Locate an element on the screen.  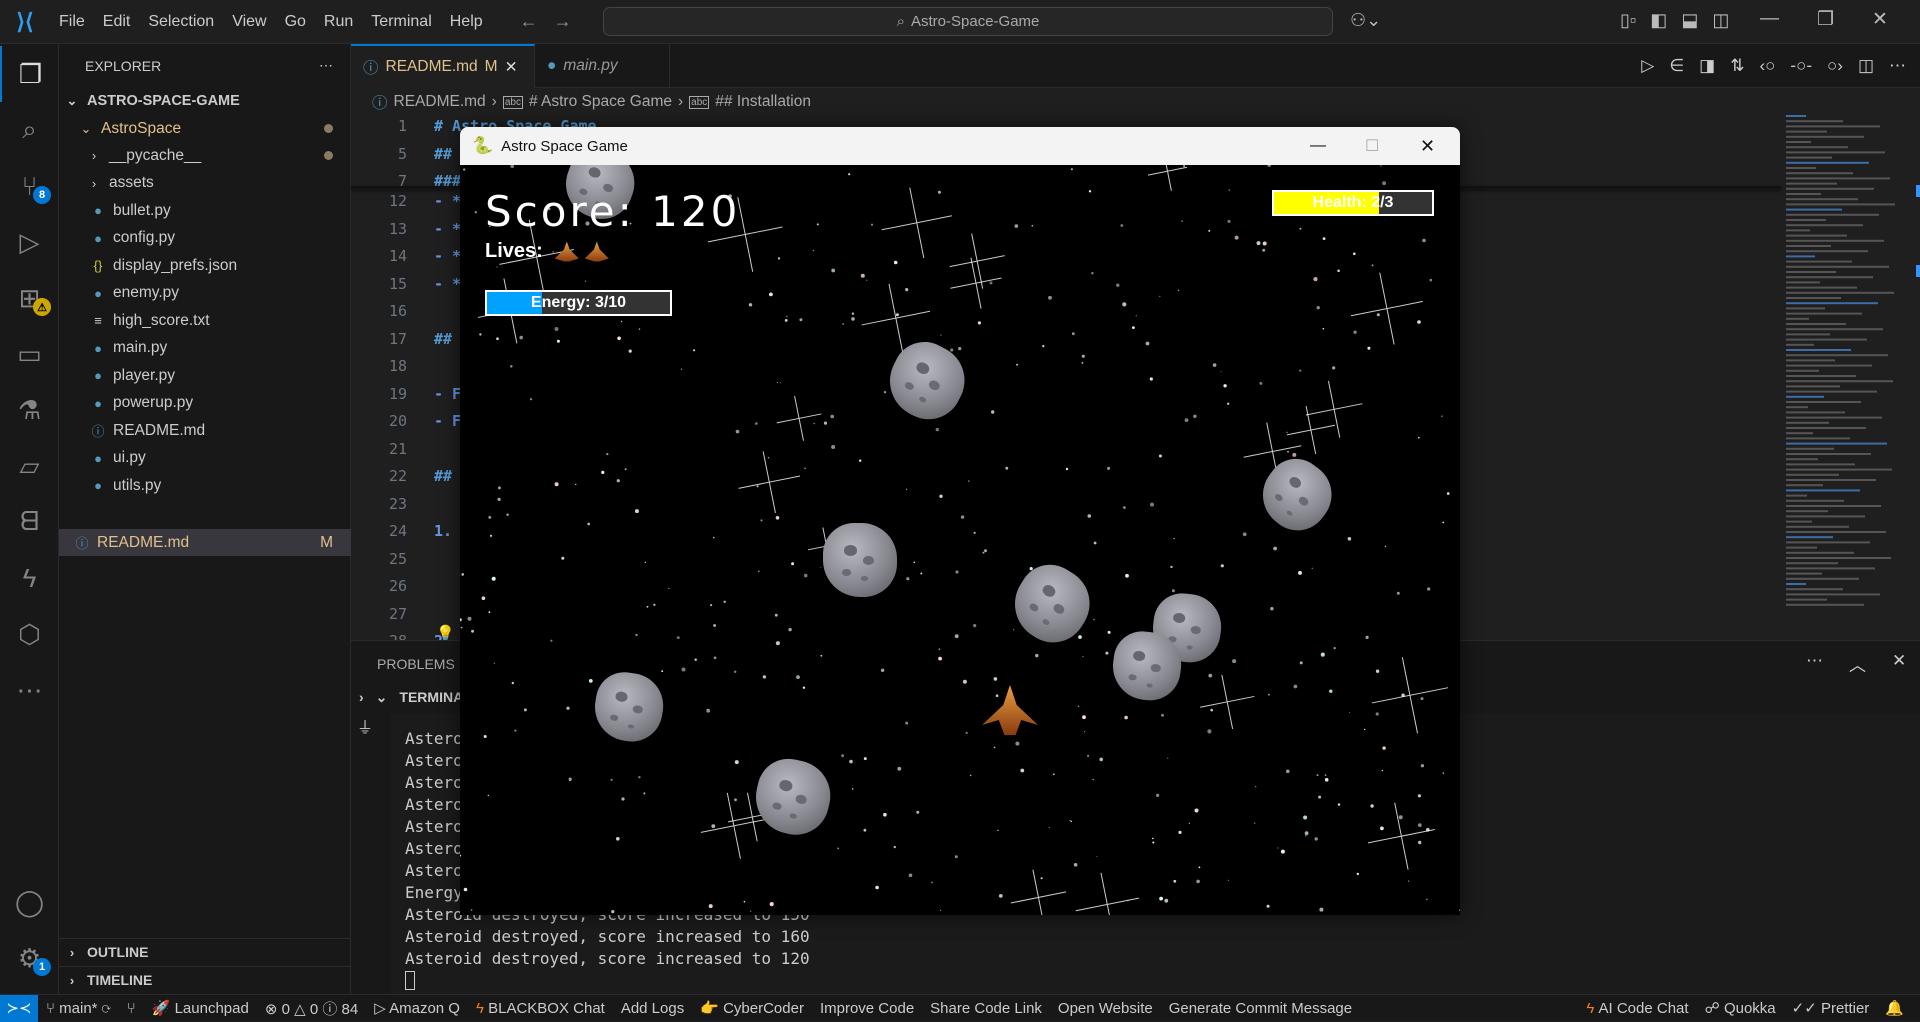
code-line: 1. is located at coordinates (443, 531).